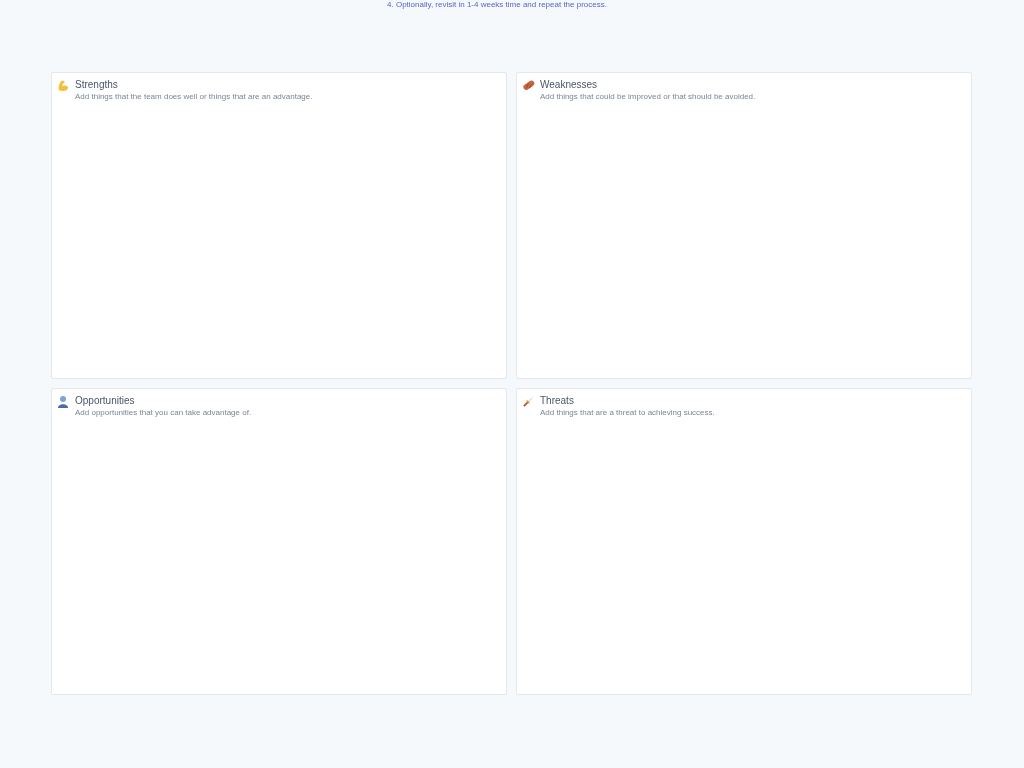  What do you see at coordinates (497, 5) in the screenshot?
I see `instruction-text: 4. Optionally, revisit in 1-4 weeks time and repeat the process.` at bounding box center [497, 5].